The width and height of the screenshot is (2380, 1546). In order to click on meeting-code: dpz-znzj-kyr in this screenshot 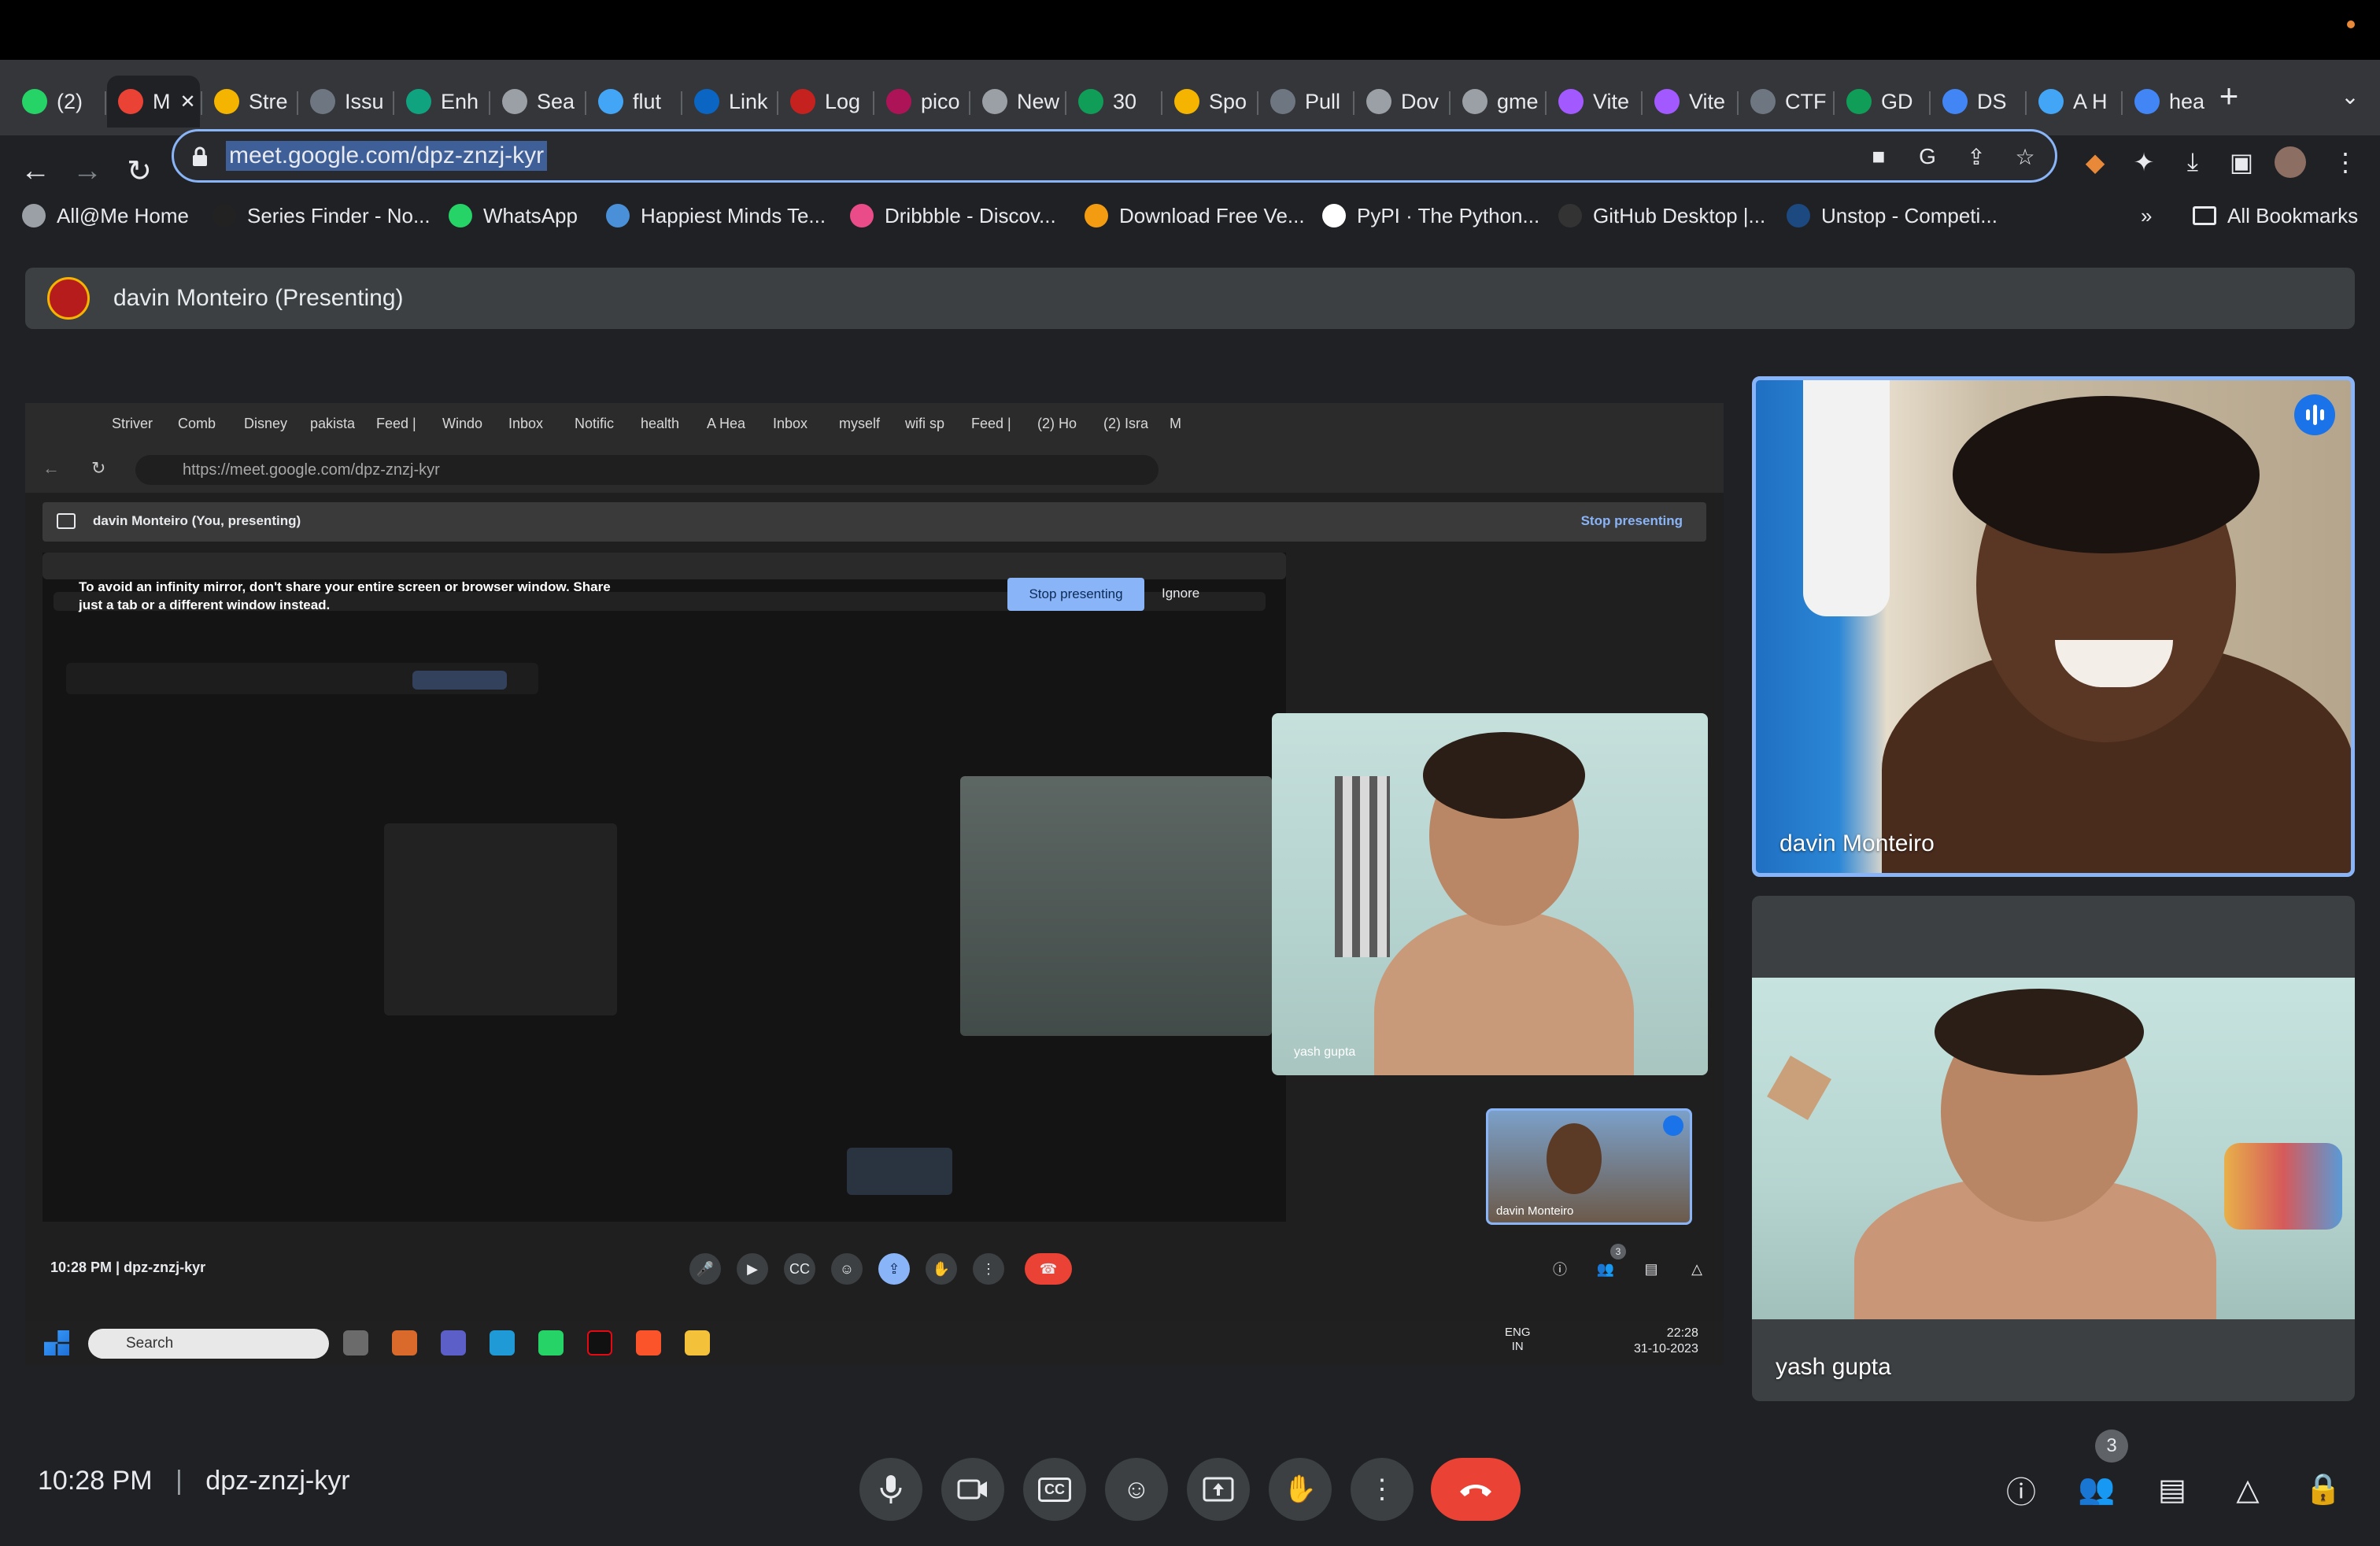, I will do `click(277, 1481)`.